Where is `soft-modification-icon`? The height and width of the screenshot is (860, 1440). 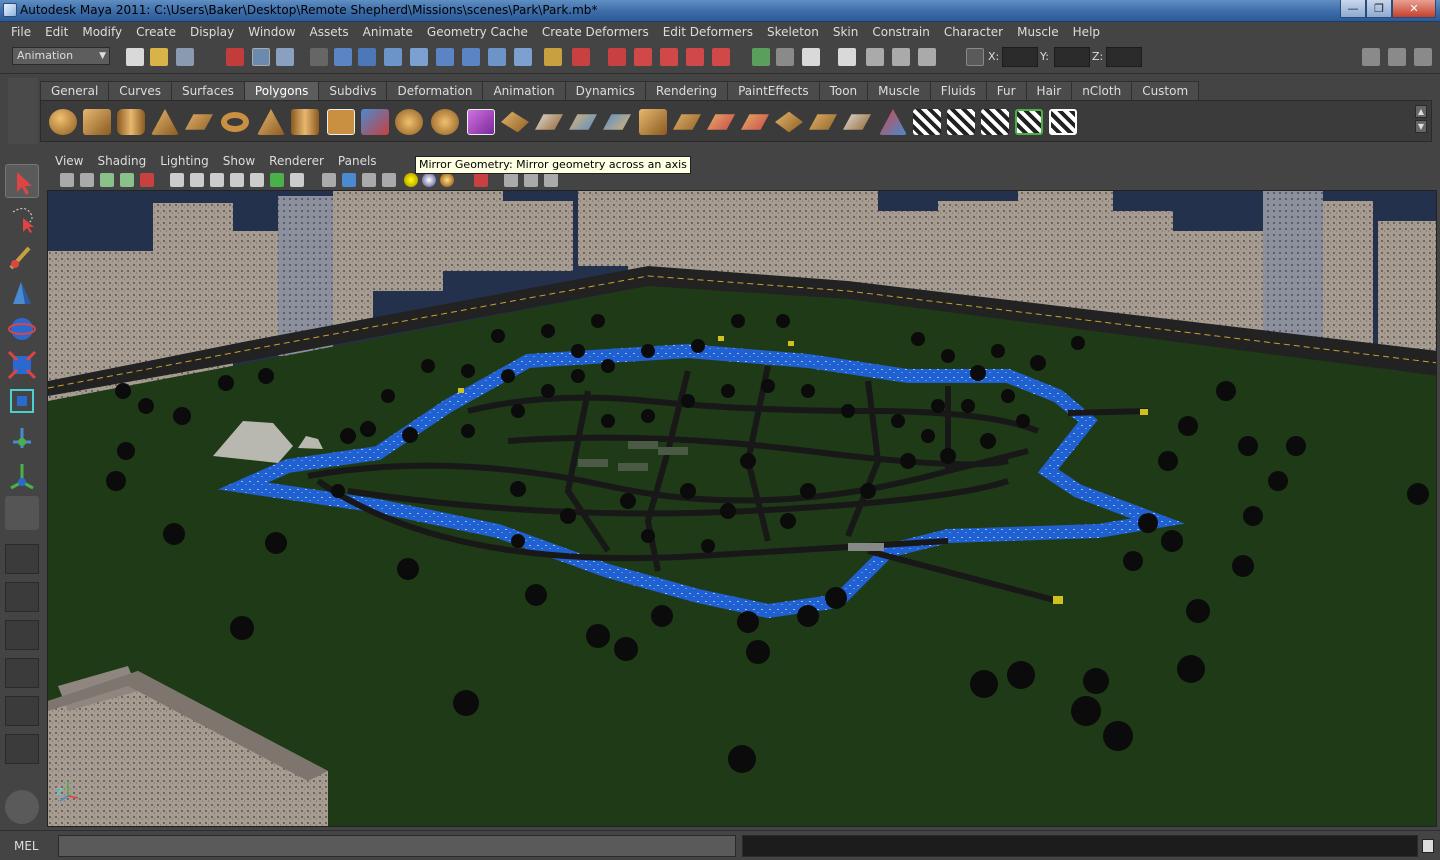 soft-modification-icon is located at coordinates (22, 439).